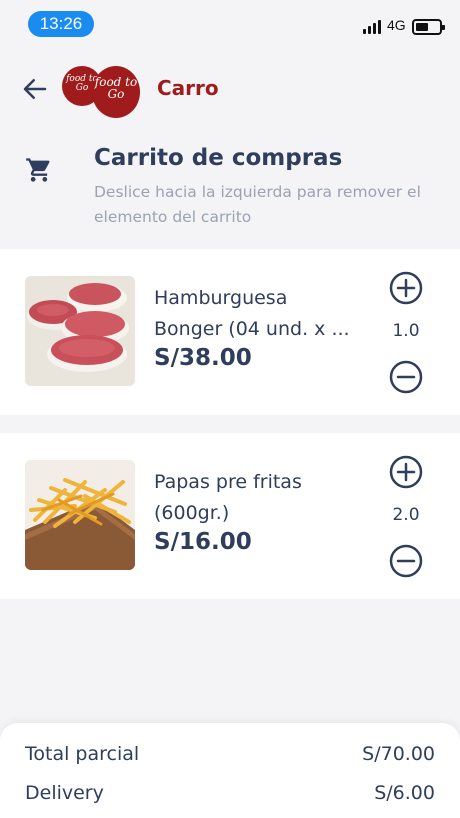 This screenshot has height=818, width=460. Describe the element at coordinates (228, 482) in the screenshot. I see `item-name-line1: Papas pre fritas` at that location.